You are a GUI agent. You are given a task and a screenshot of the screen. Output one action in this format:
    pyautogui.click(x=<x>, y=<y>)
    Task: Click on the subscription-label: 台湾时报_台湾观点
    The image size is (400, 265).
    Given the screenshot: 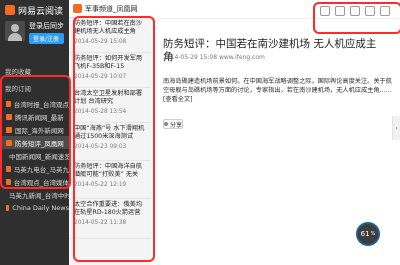 What is the action you would take?
    pyautogui.click(x=41, y=104)
    